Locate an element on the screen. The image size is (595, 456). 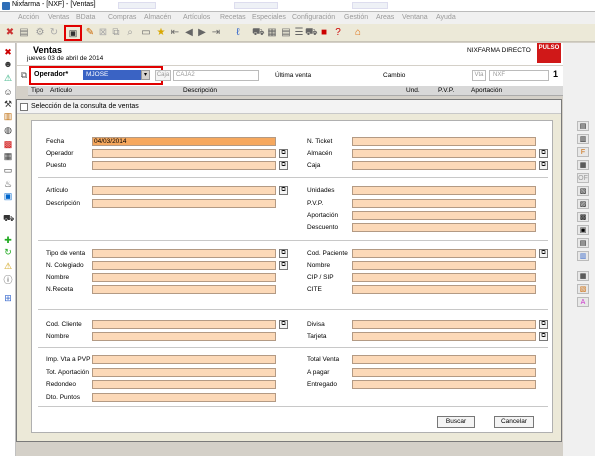
menu-almacen: Almacén is located at coordinates (157, 17).